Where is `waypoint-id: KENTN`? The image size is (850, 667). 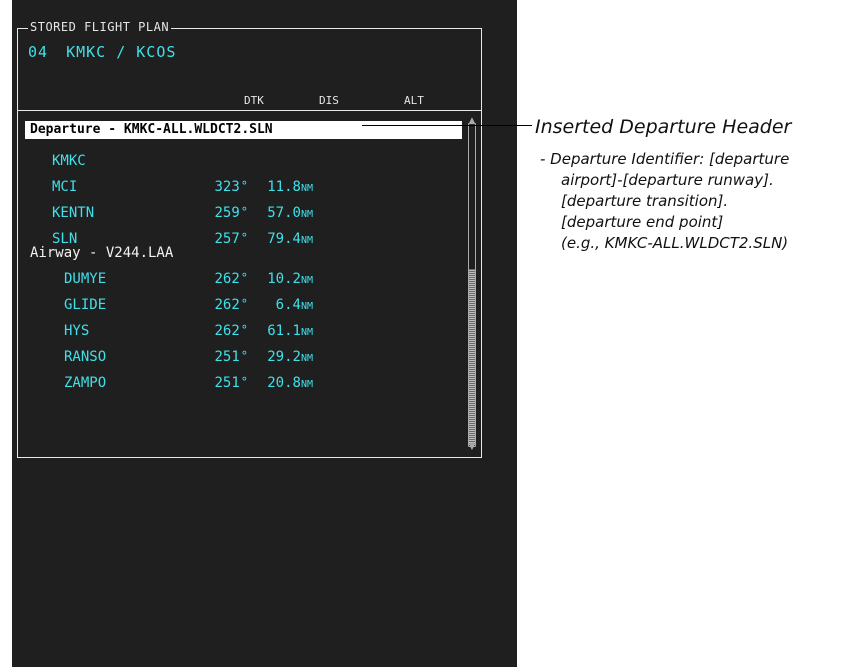
waypoint-id: KENTN is located at coordinates (73, 213).